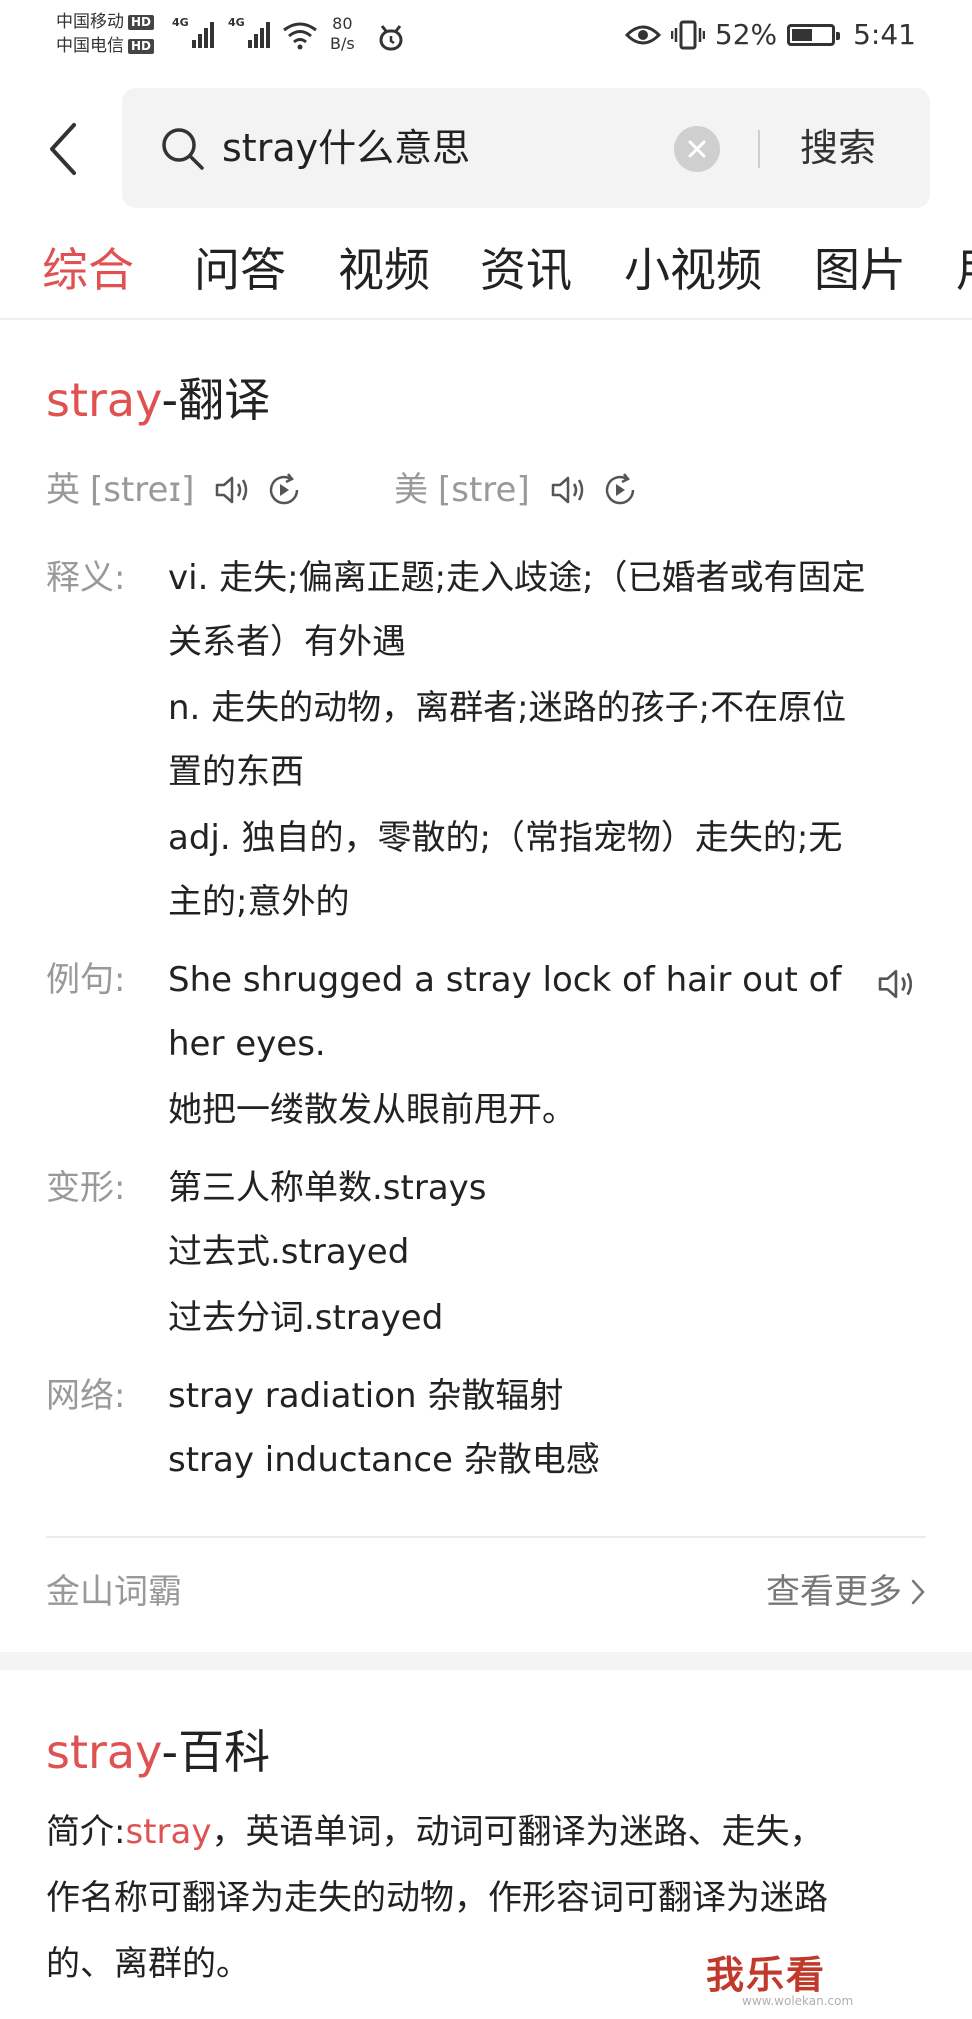  What do you see at coordinates (104, 1752) in the screenshot?
I see `baike-keyword: stray` at bounding box center [104, 1752].